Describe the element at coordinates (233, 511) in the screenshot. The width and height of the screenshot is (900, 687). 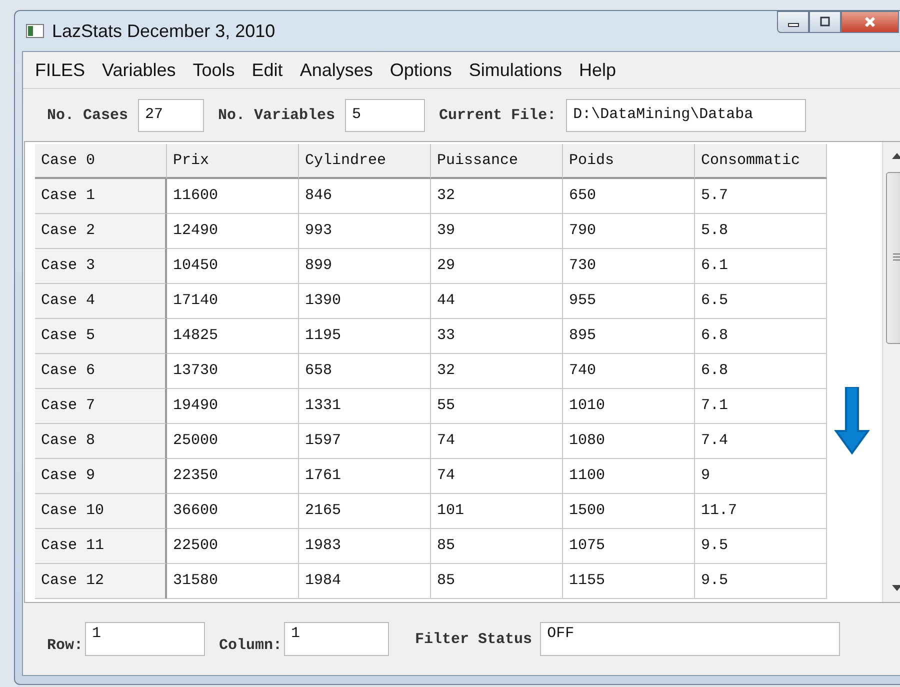
I see `table-cell: 36600` at that location.